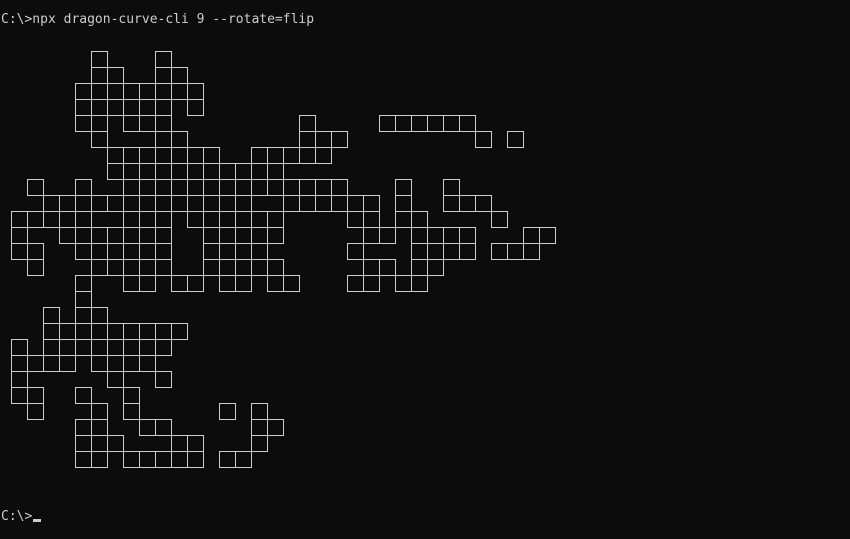 This screenshot has width=850, height=539. What do you see at coordinates (17, 516) in the screenshot?
I see `prompt-text: C:\>` at bounding box center [17, 516].